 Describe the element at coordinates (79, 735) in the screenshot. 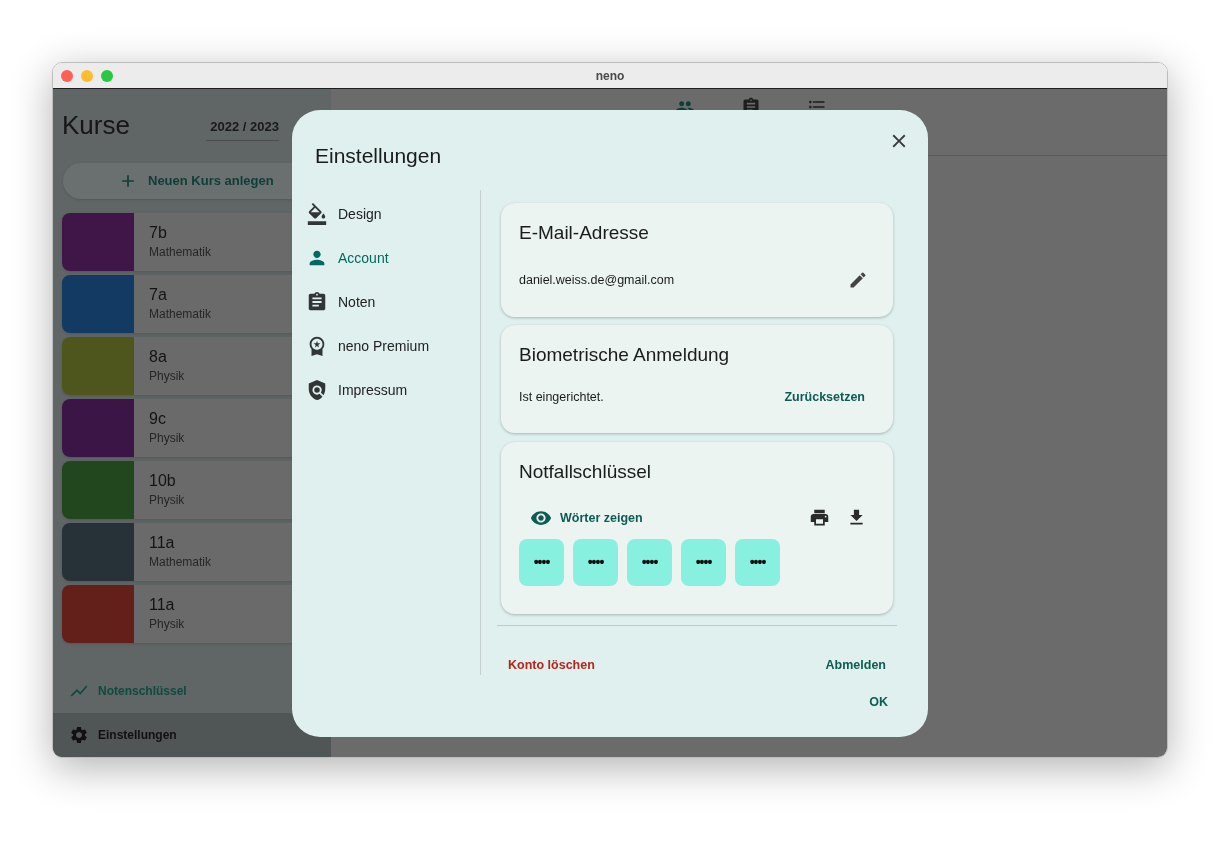

I see `settings-icon` at that location.